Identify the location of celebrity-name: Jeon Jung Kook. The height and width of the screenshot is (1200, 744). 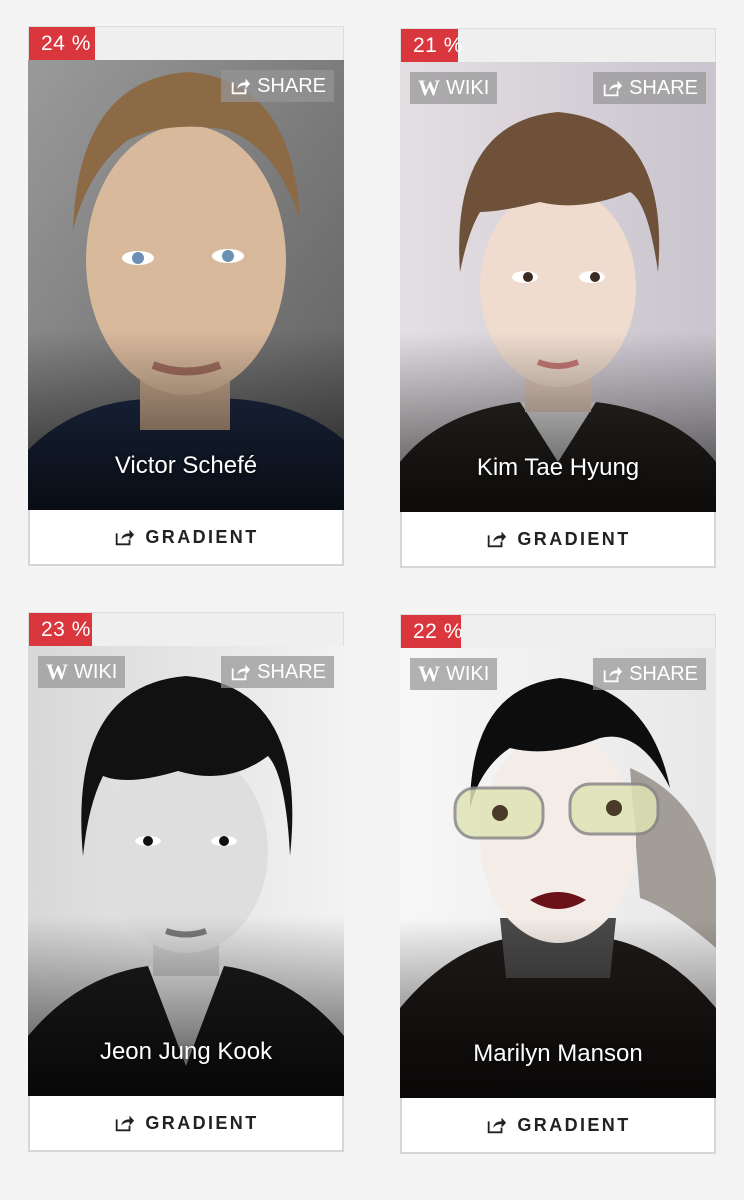
(186, 1051).